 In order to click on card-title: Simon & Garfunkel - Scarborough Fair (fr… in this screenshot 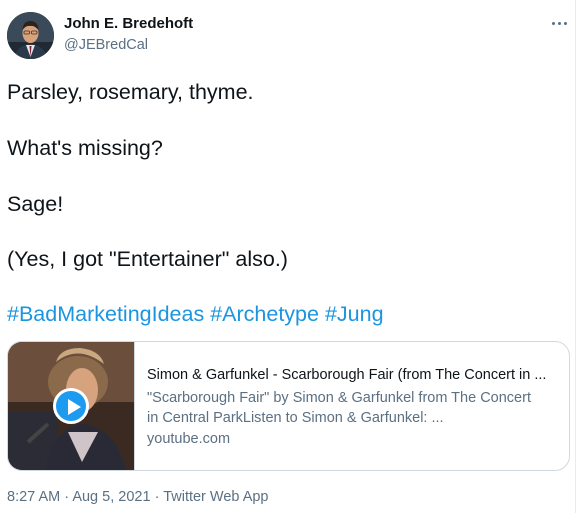, I will do `click(347, 375)`.